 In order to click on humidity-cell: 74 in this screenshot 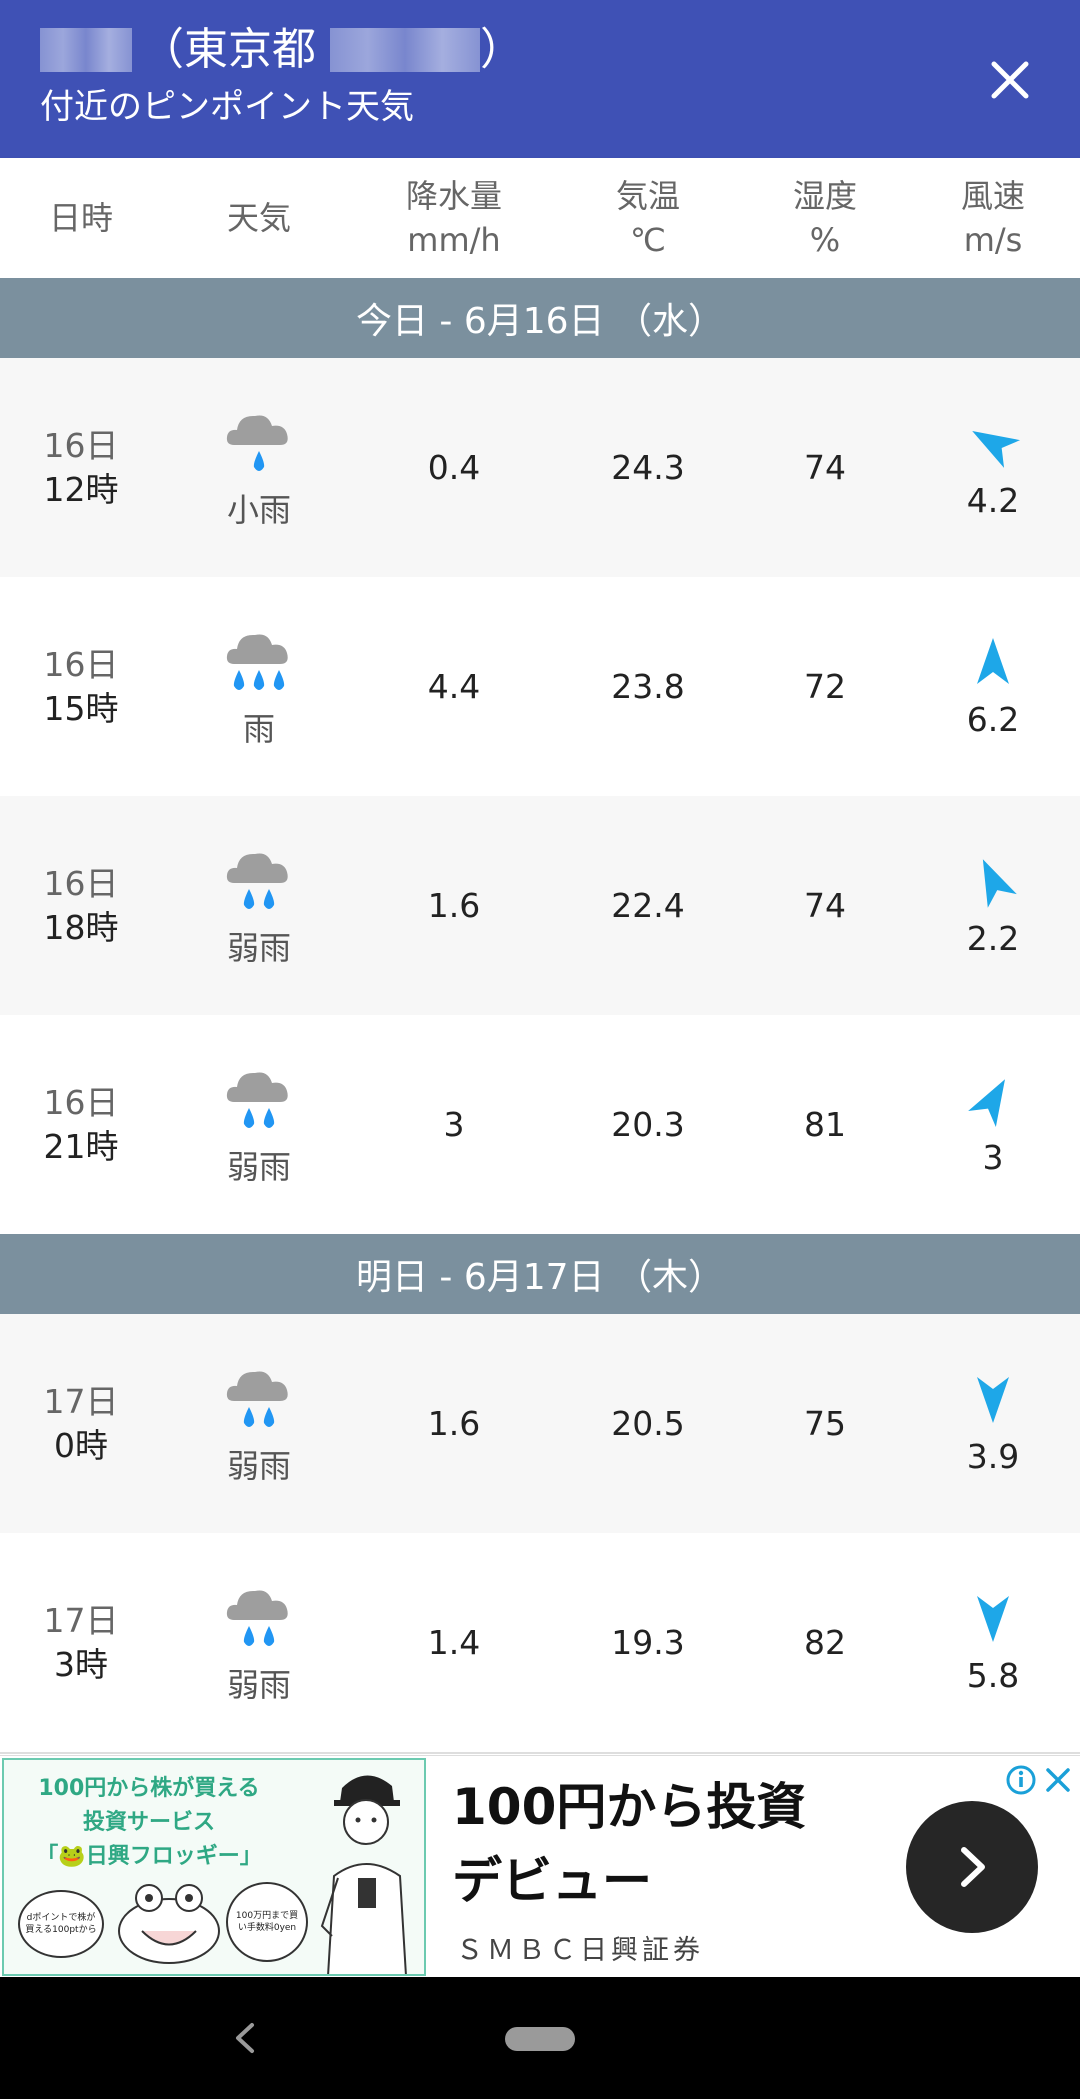, I will do `click(825, 905)`.